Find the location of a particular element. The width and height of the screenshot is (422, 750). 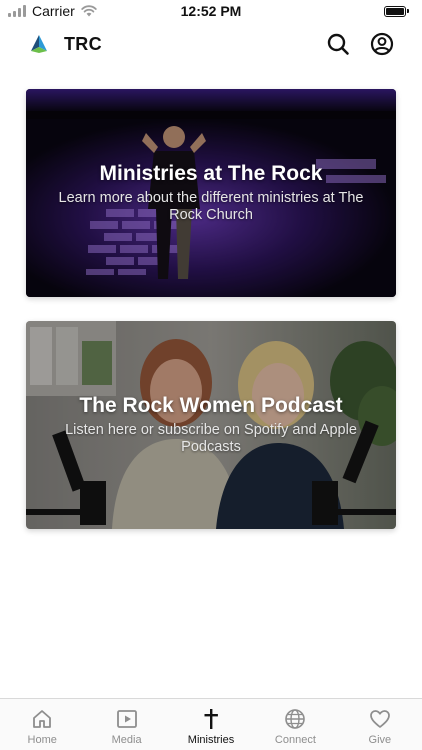

app-logo-icon is located at coordinates (39, 44).